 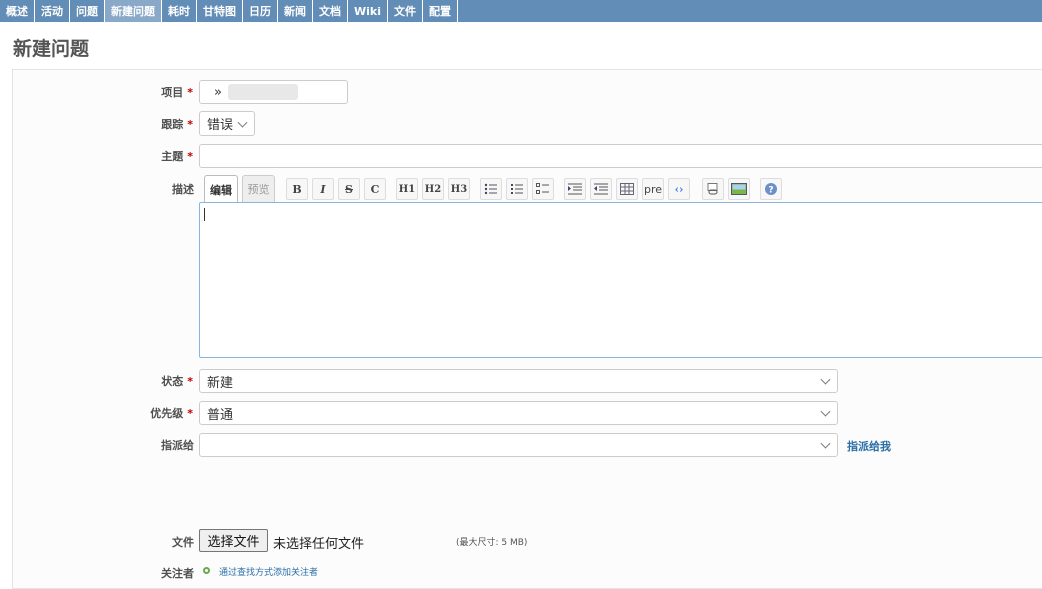 I want to click on page-title: 新建问题, so click(x=51, y=49).